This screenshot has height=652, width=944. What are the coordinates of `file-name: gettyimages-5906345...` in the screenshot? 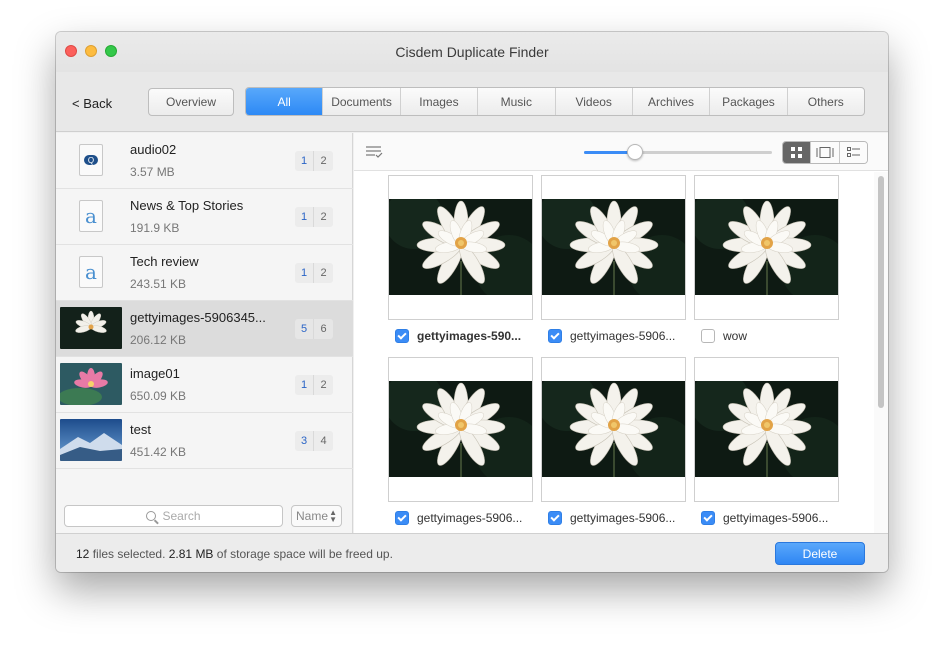 It's located at (198, 317).